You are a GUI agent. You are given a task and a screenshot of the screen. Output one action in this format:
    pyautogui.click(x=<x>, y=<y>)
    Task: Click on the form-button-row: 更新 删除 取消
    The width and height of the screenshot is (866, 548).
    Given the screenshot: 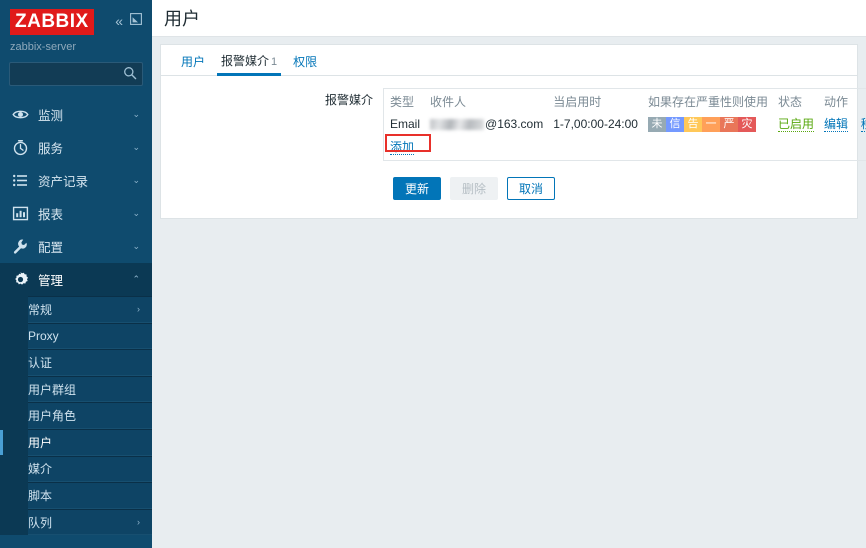 What is the action you would take?
    pyautogui.click(x=509, y=180)
    